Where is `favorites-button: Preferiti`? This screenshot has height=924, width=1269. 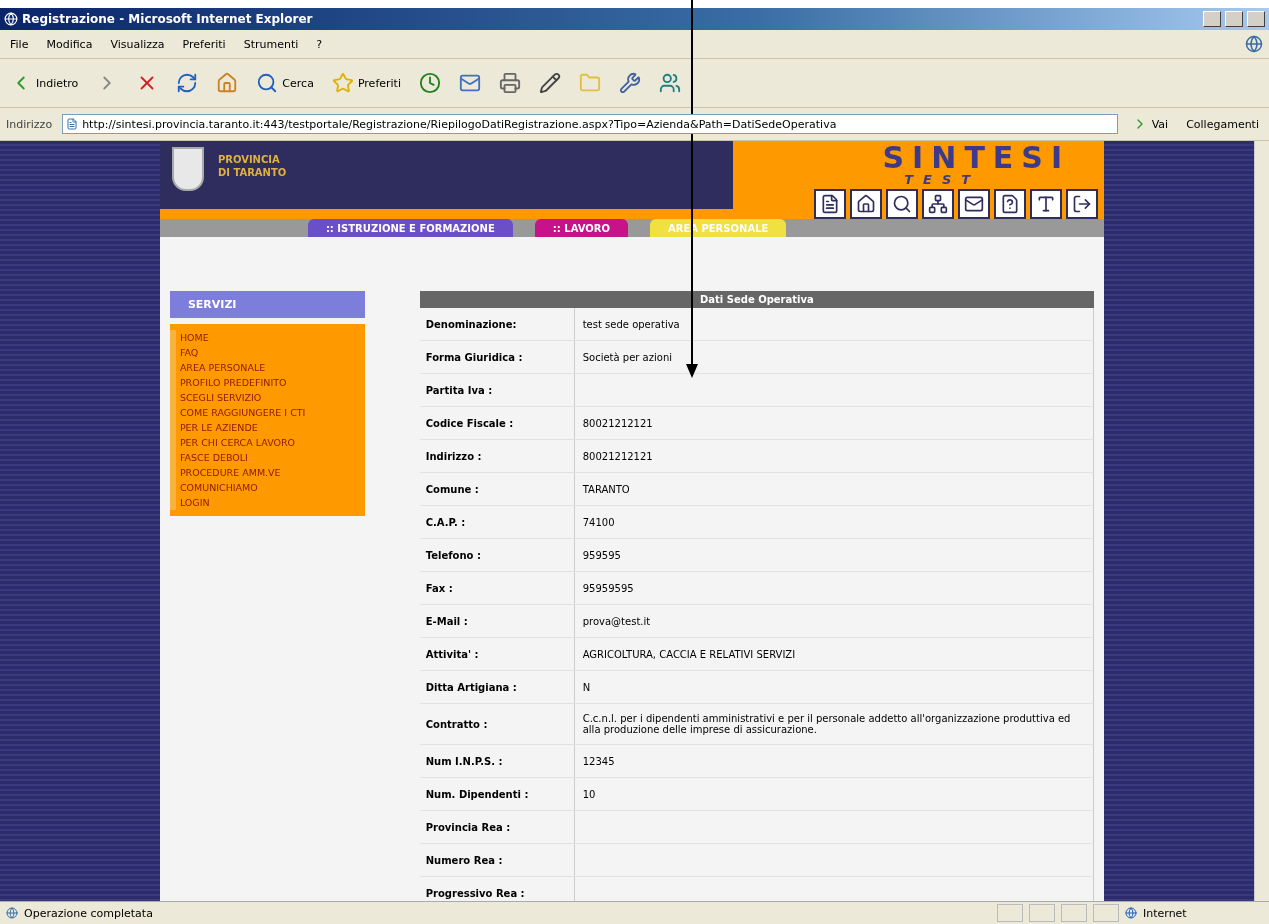
favorites-button: Preferiti is located at coordinates (366, 83).